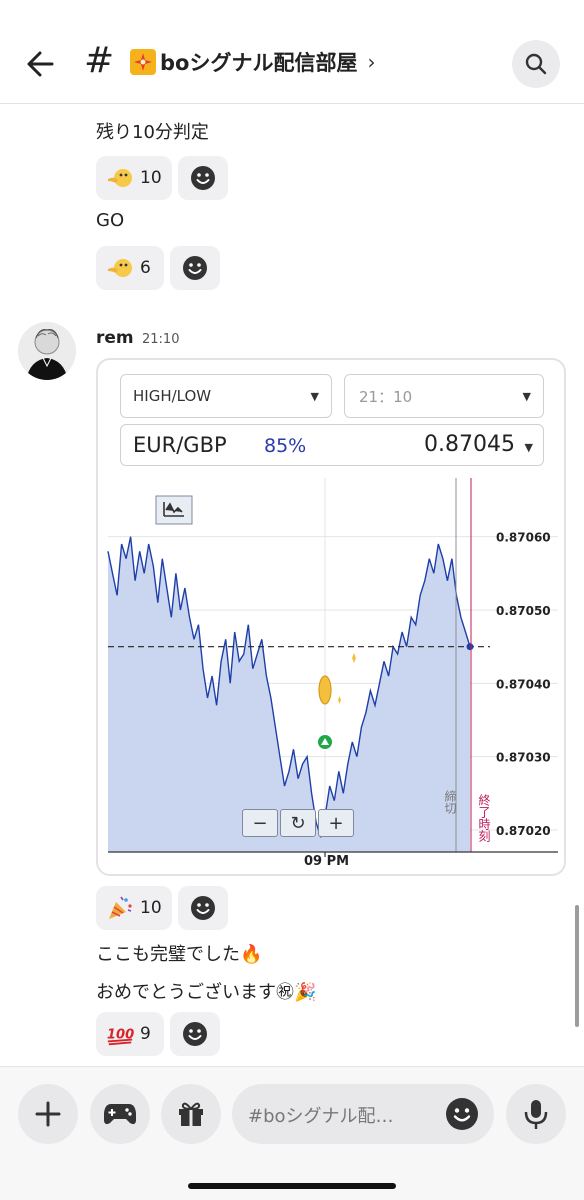  What do you see at coordinates (450, 802) in the screenshot?
I see `deadline-label: 締切` at bounding box center [450, 802].